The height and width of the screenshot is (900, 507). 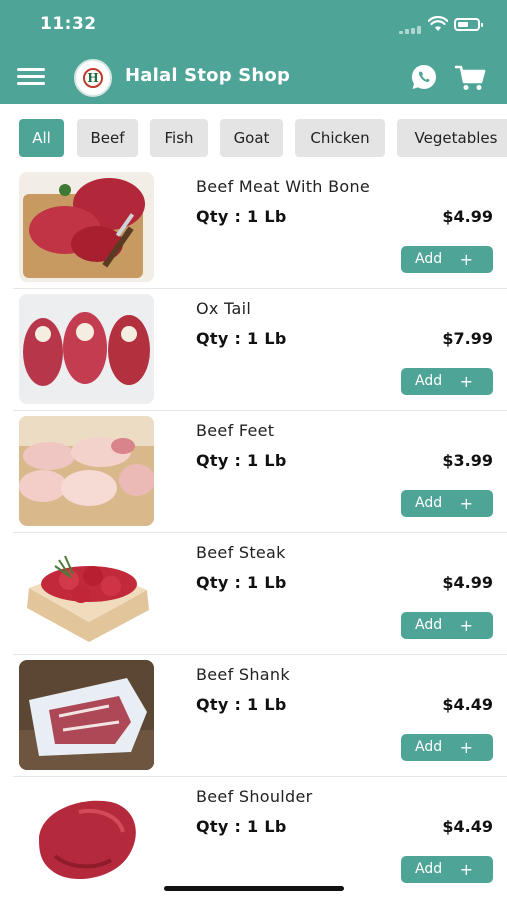 I want to click on app-title: Halal Stop Shop, so click(x=208, y=75).